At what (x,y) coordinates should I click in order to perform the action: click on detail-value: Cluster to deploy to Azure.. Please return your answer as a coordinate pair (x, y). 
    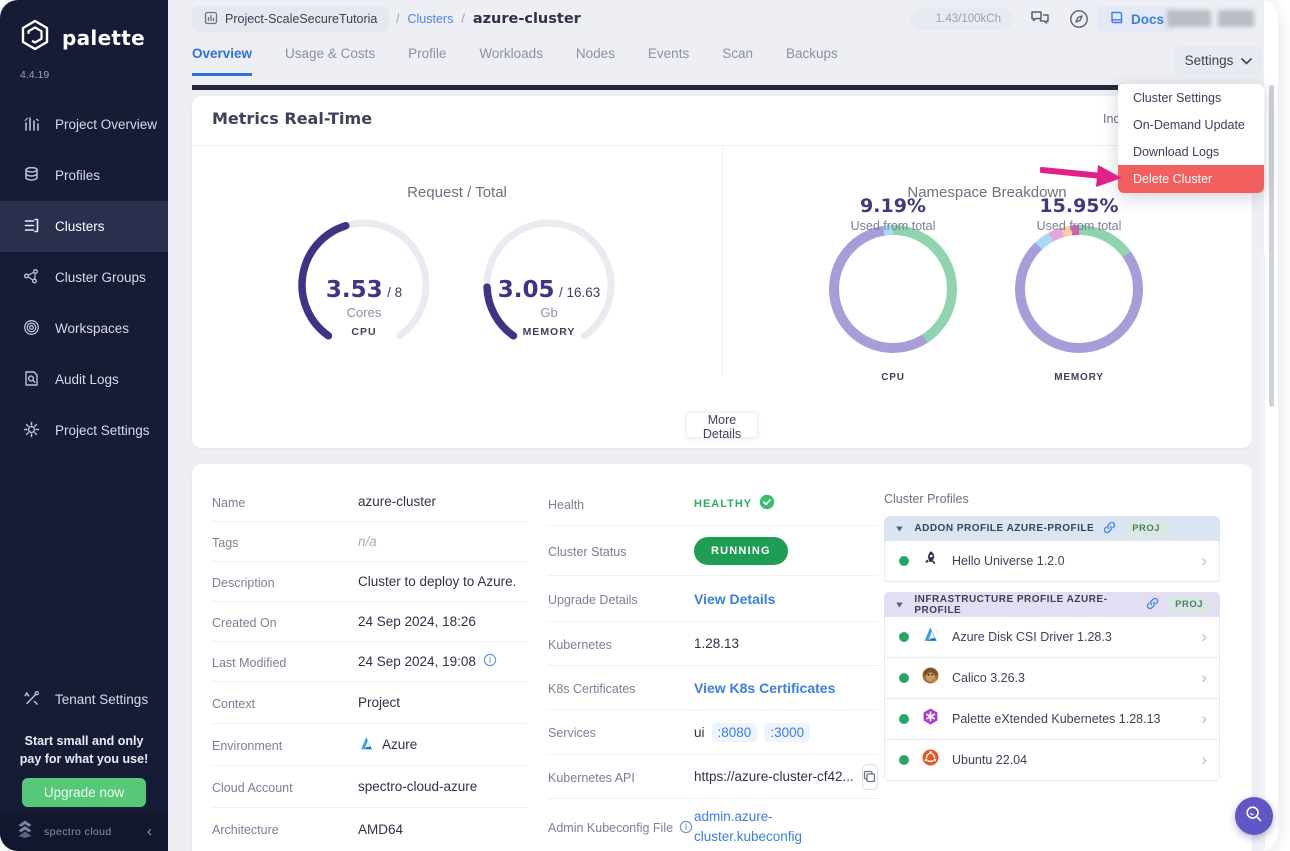
    Looking at the image, I should click on (437, 581).